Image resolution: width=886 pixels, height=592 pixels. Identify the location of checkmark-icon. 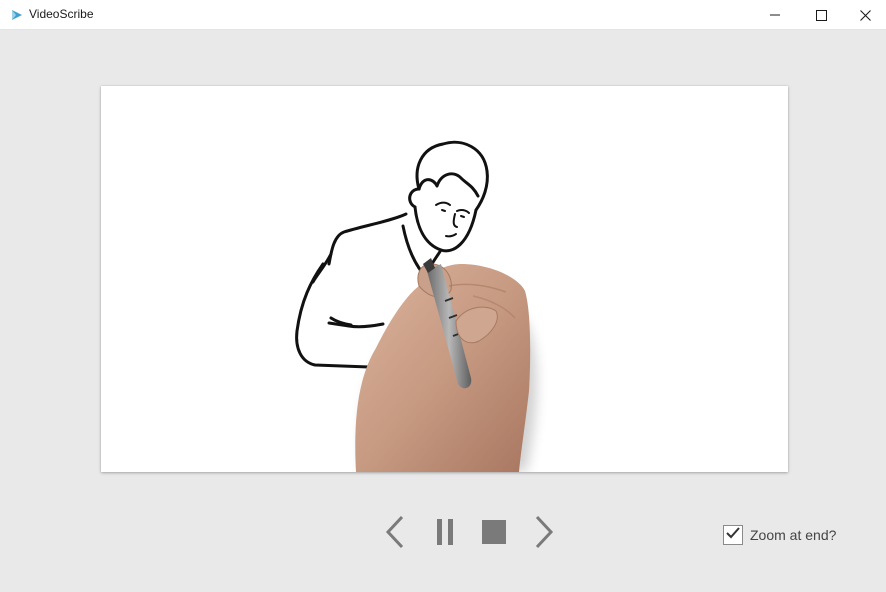
(733, 535).